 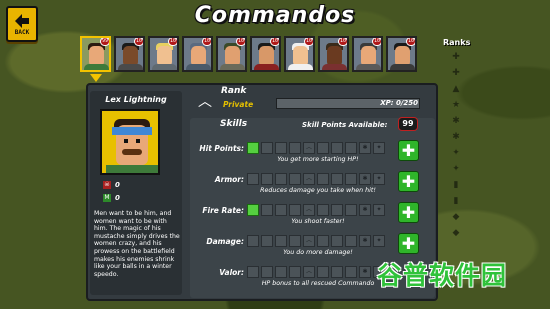 I want to click on rank-insignia-icon: ▲, so click(x=456, y=89).